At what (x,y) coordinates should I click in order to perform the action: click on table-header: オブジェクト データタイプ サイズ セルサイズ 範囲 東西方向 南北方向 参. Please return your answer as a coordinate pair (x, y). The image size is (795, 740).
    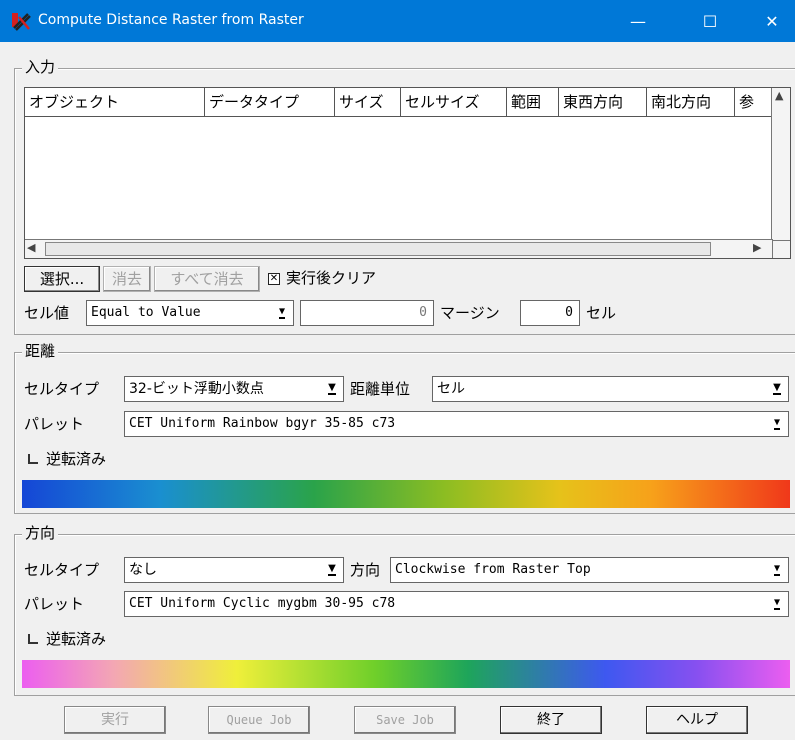
    Looking at the image, I should click on (399, 102).